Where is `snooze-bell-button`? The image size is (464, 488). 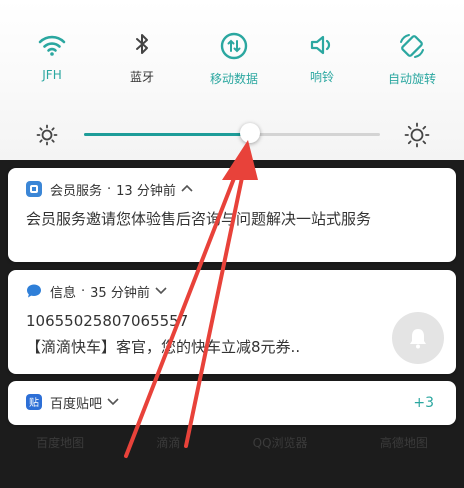
snooze-bell-button is located at coordinates (418, 338).